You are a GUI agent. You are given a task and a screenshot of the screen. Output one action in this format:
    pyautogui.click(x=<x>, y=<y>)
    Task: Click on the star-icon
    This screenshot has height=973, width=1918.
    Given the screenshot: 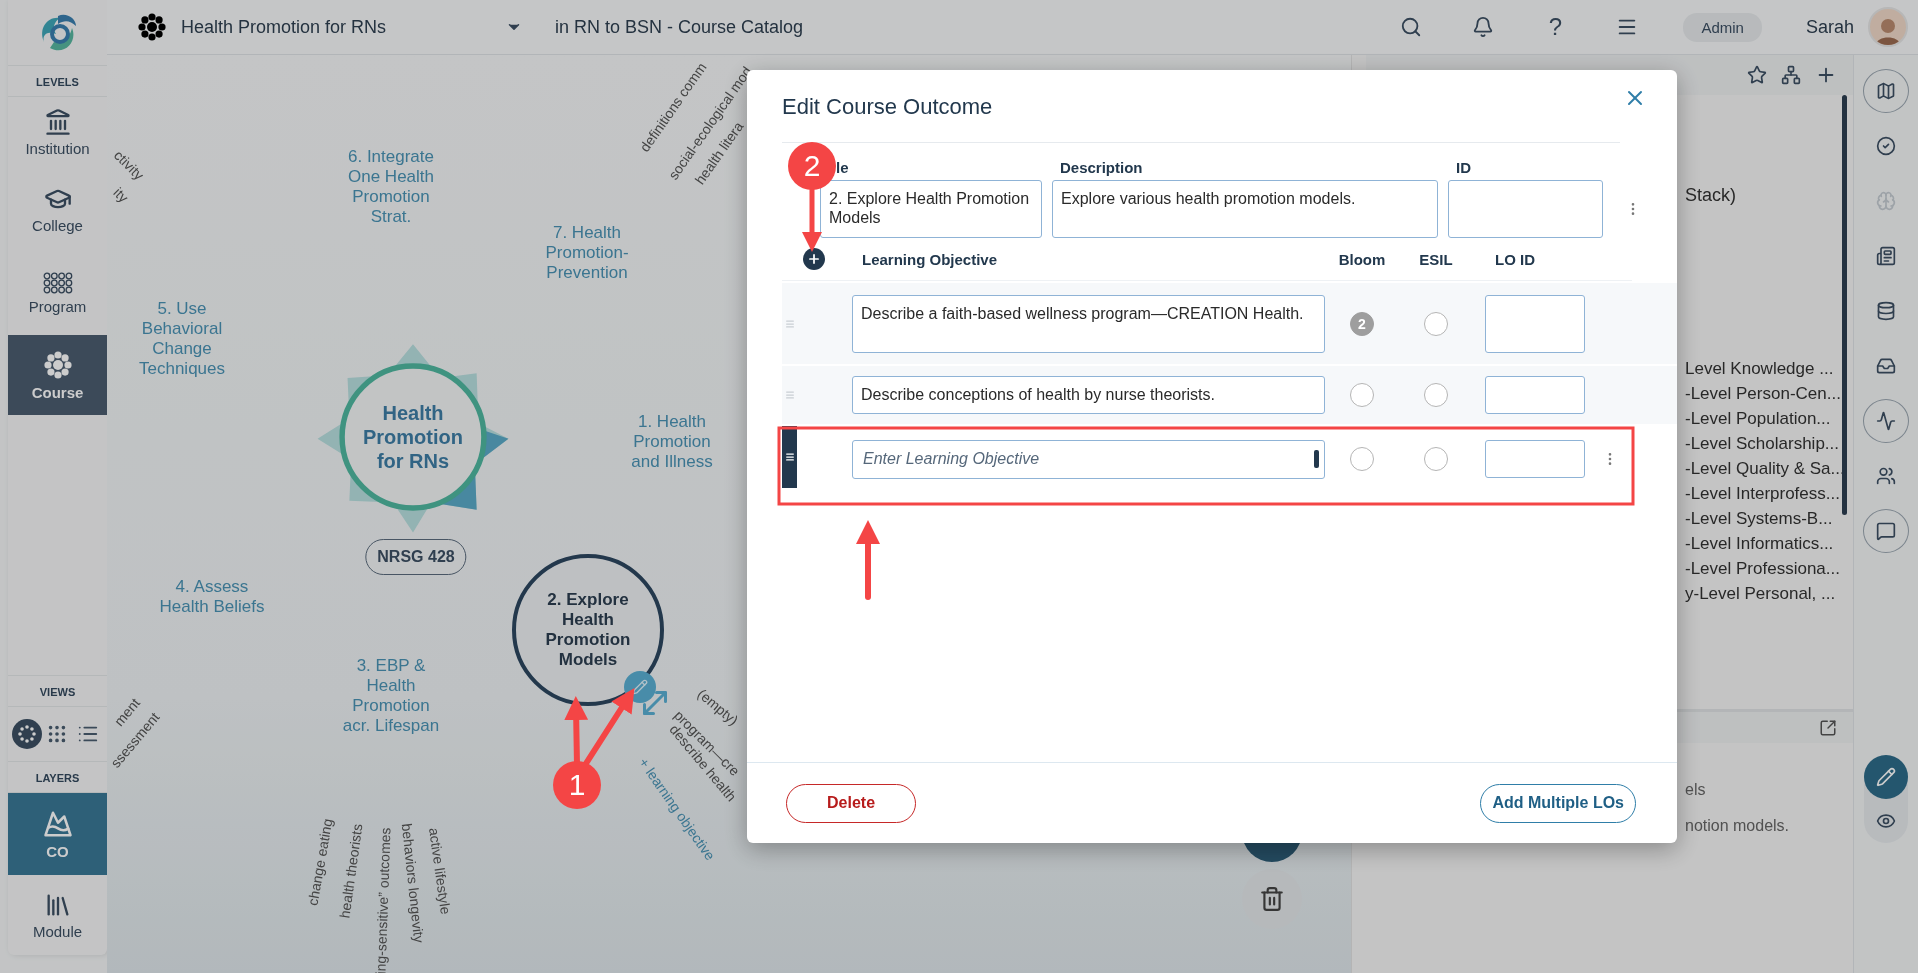 What is the action you would take?
    pyautogui.click(x=1757, y=75)
    